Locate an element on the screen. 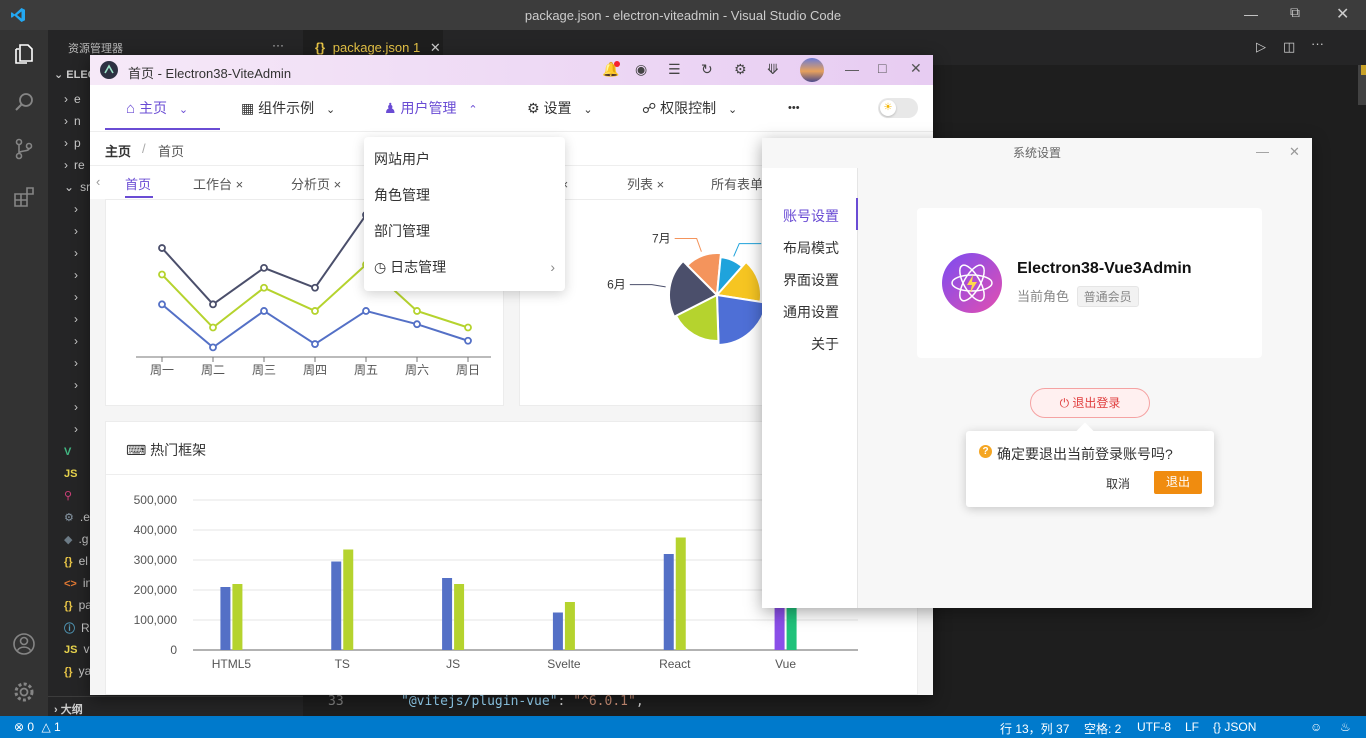 This screenshot has height=738, width=1366. settings-close-icon: ✕ is located at coordinates (1294, 152).